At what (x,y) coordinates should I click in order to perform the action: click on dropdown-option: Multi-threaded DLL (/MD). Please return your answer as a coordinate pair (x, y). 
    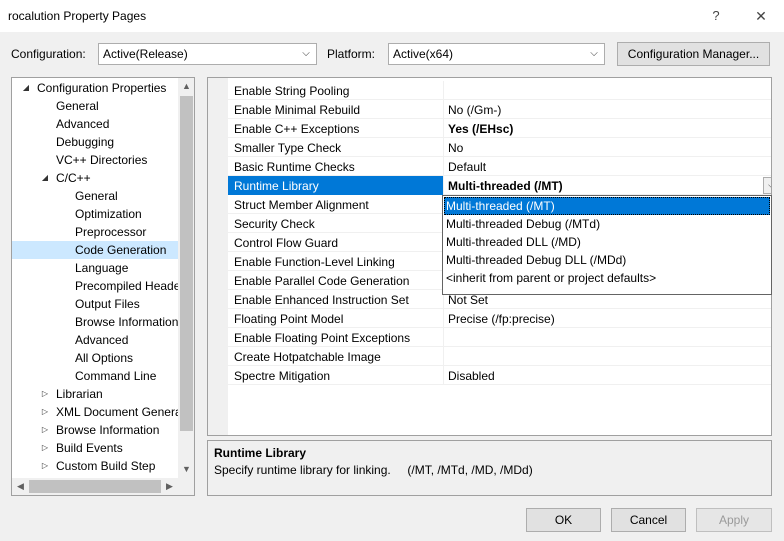
    Looking at the image, I should click on (607, 242).